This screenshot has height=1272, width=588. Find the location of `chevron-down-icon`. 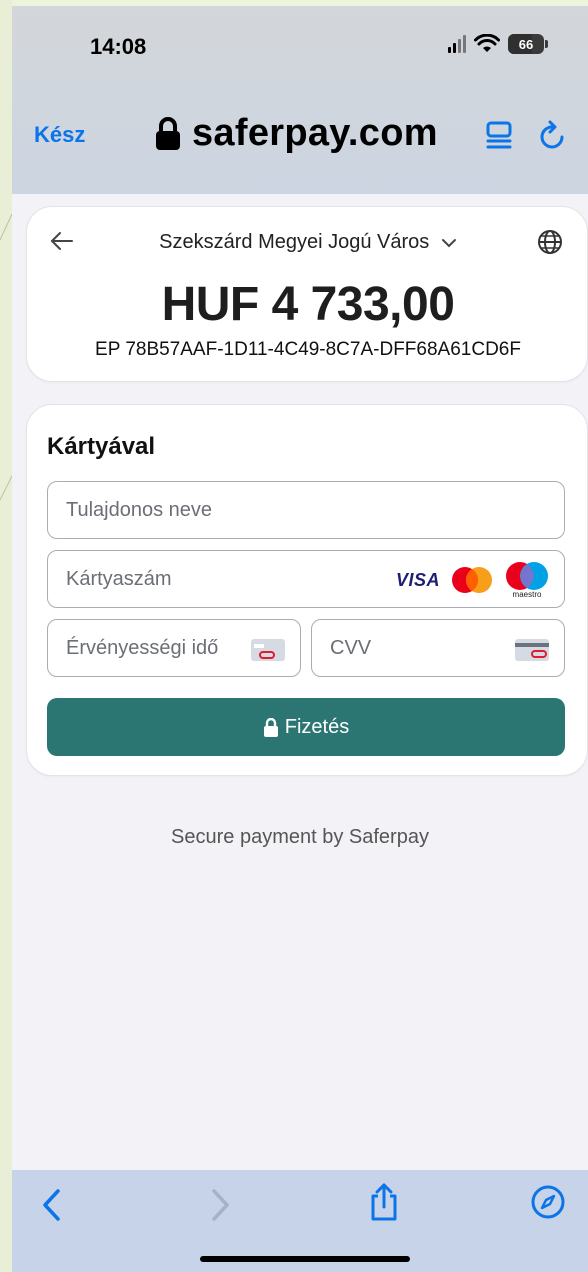

chevron-down-icon is located at coordinates (448, 243).